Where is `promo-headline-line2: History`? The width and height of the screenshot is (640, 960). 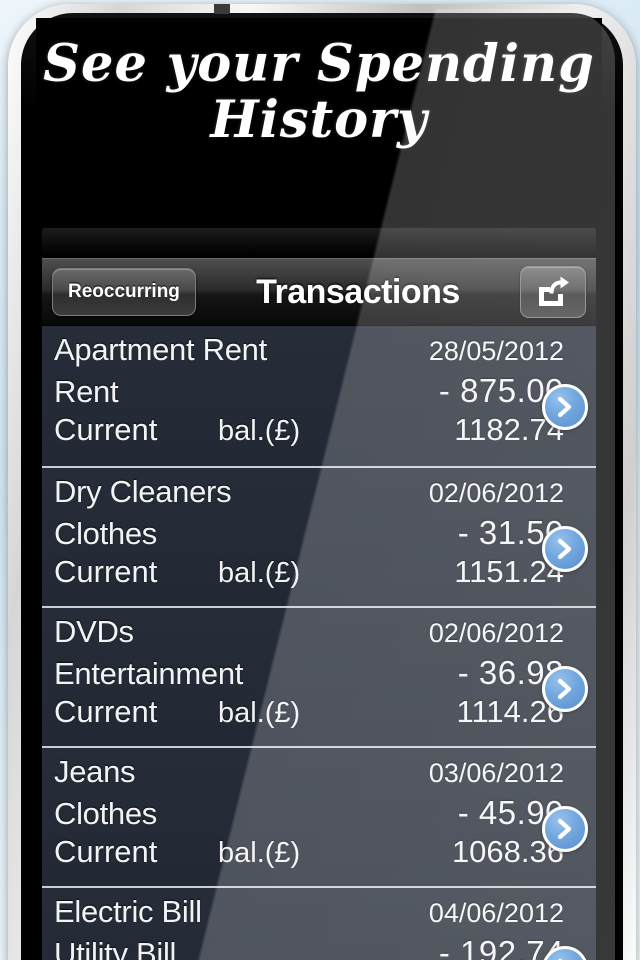 promo-headline-line2: History is located at coordinates (319, 119).